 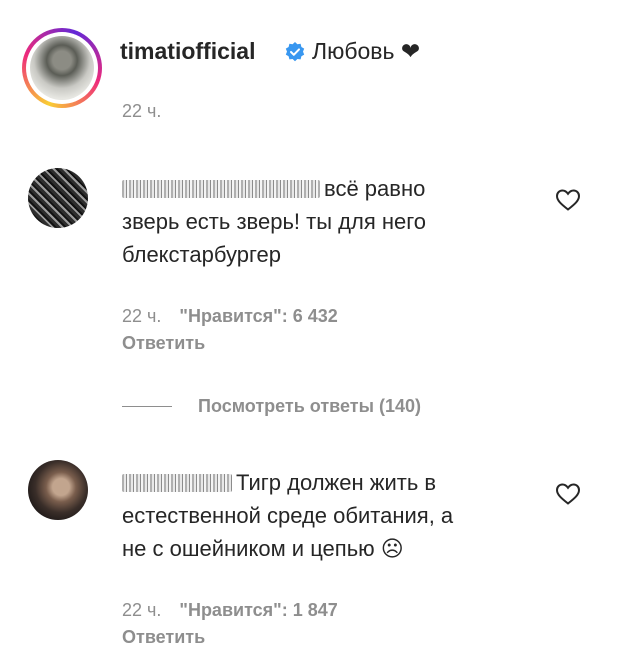 I want to click on comment-line-1: всё равно, so click(x=322, y=188).